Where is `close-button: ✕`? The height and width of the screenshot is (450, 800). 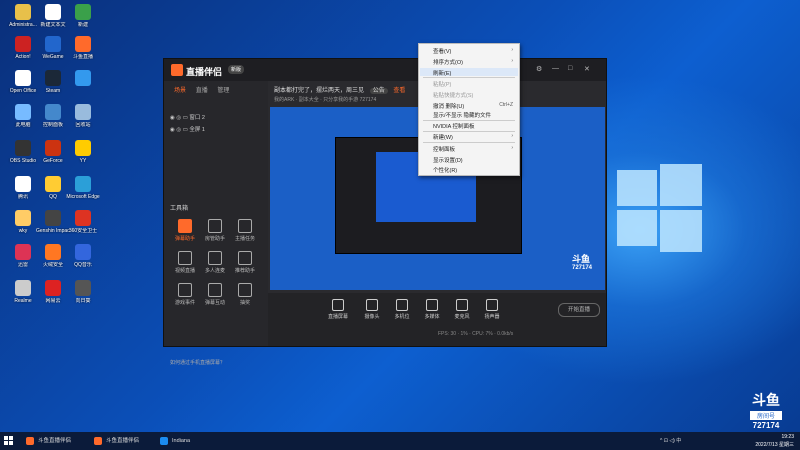 close-button: ✕ is located at coordinates (587, 69).